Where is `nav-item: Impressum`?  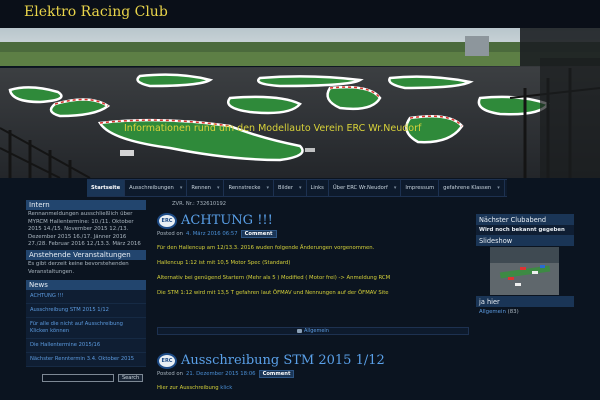 nav-item: Impressum is located at coordinates (420, 188).